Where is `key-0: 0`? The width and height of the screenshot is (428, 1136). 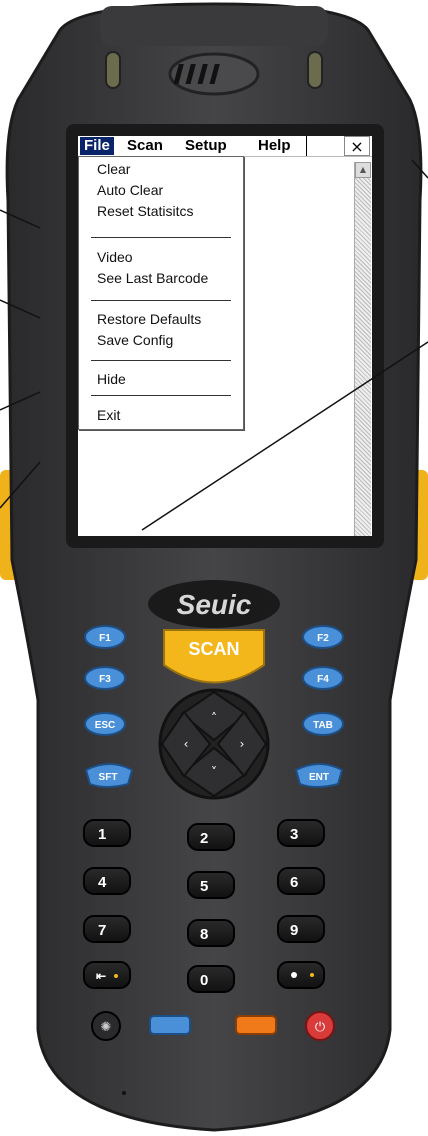
key-0: 0 is located at coordinates (211, 979).